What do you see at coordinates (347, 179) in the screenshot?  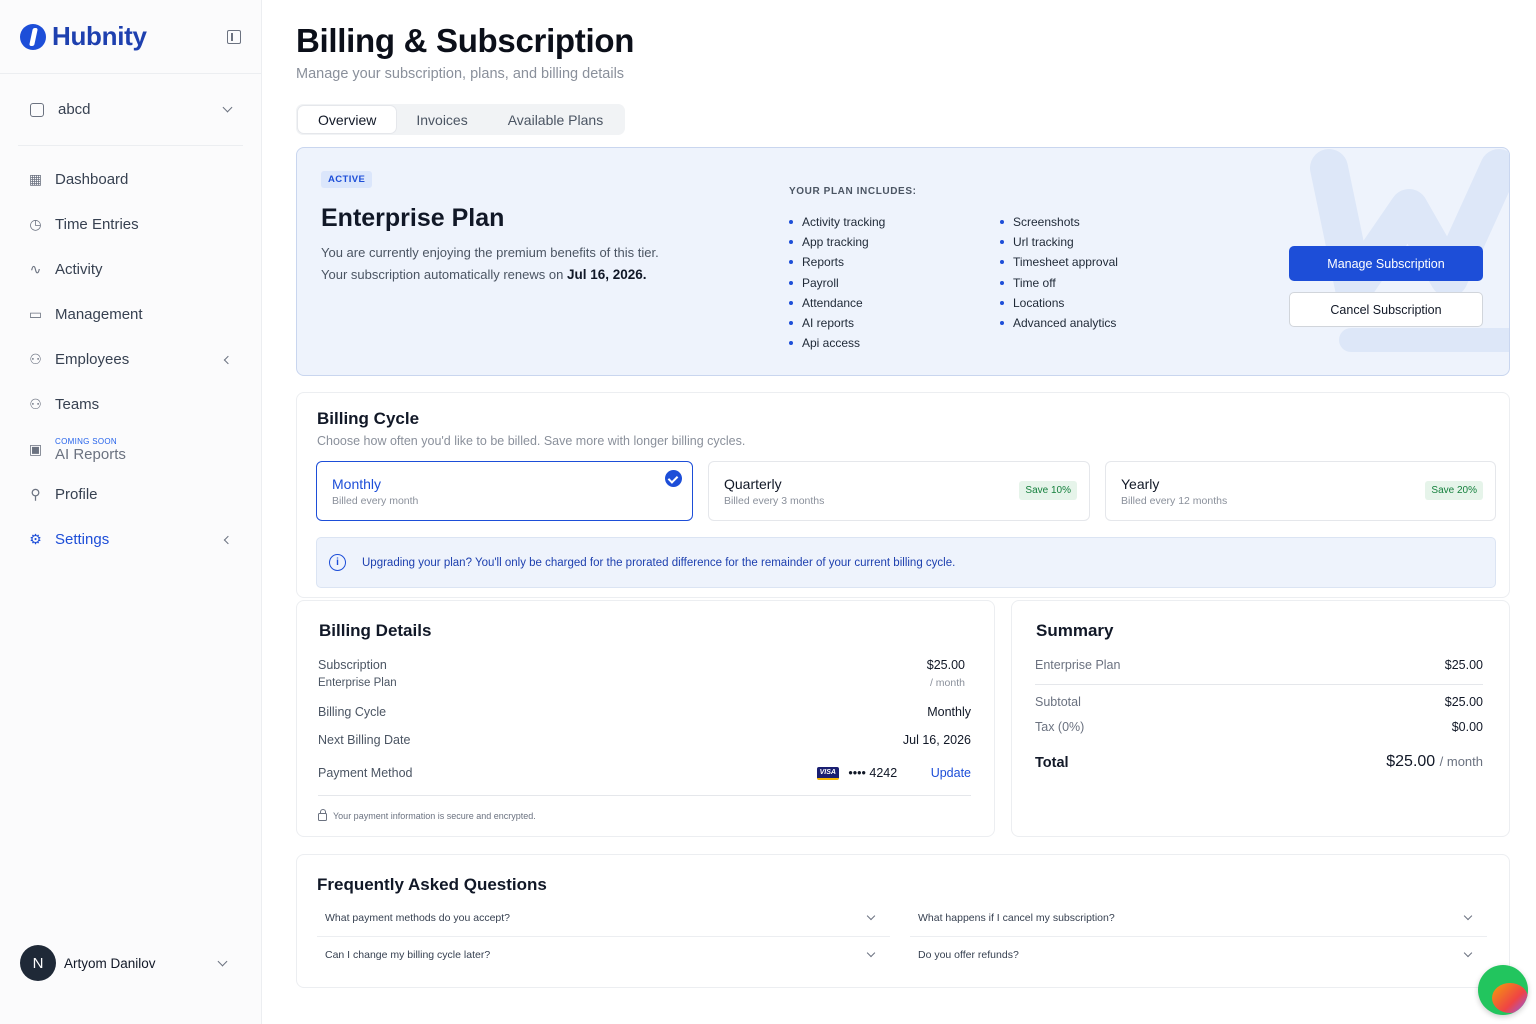 I see `status-badge: ACTIVE` at bounding box center [347, 179].